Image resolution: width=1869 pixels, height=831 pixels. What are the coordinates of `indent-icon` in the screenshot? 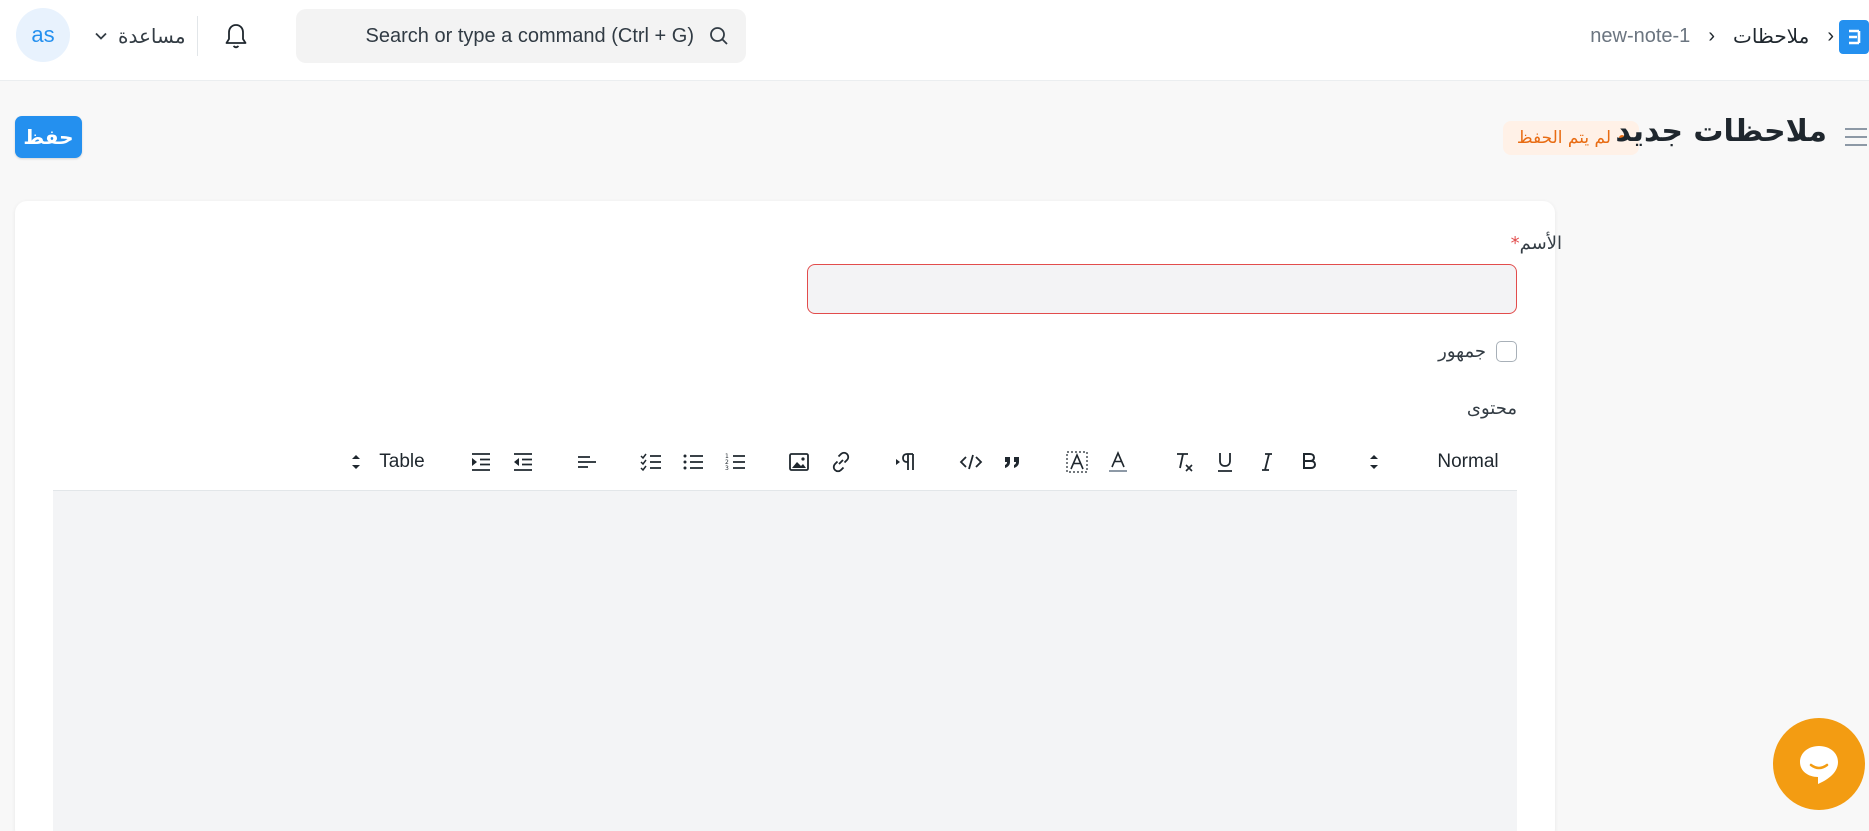 It's located at (481, 462).